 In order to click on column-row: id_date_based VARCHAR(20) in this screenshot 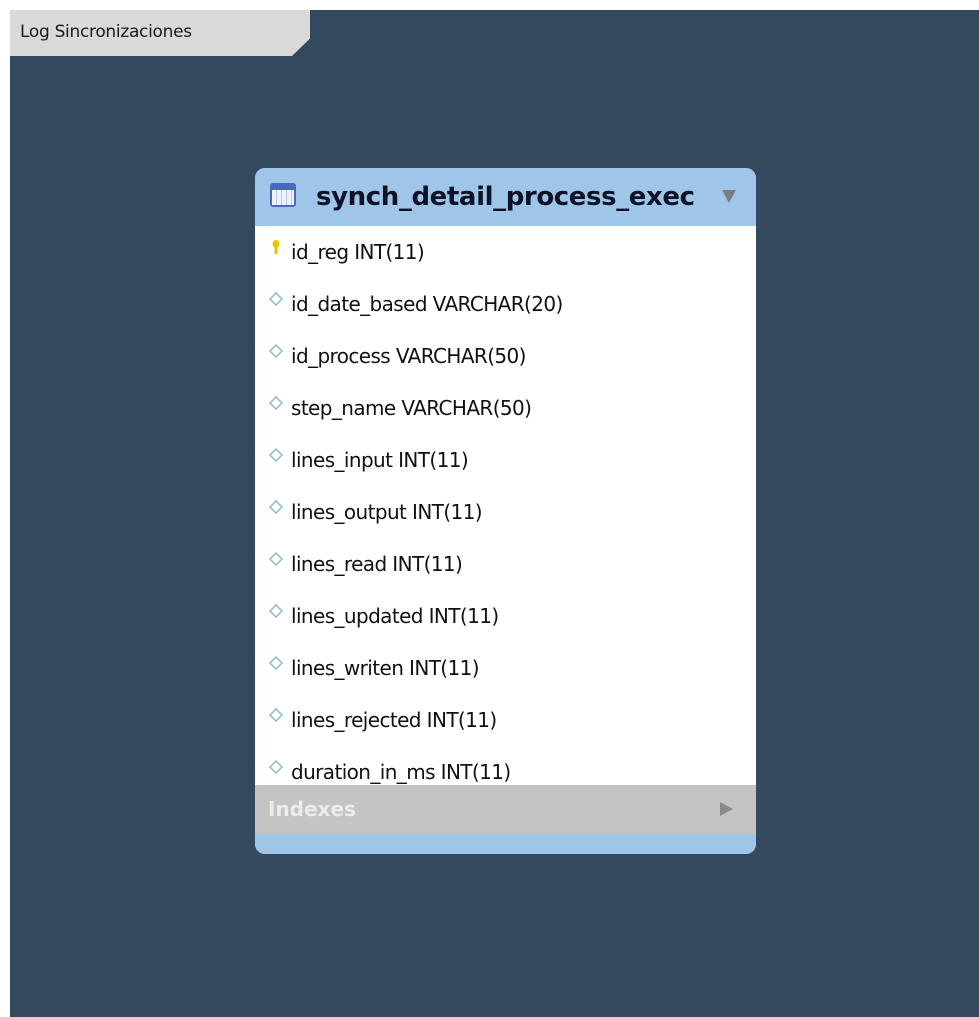, I will do `click(505, 304)`.